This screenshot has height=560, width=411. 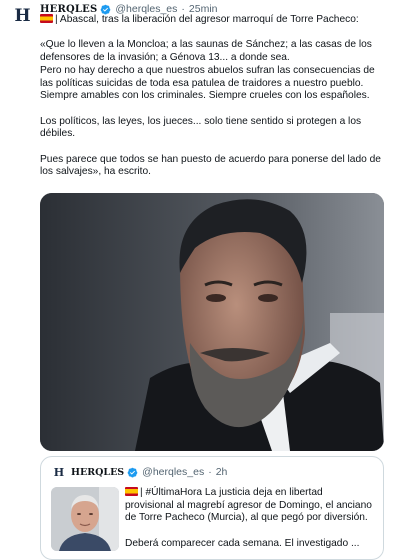 I want to click on quoted-timestamp: 2h, so click(x=221, y=472).